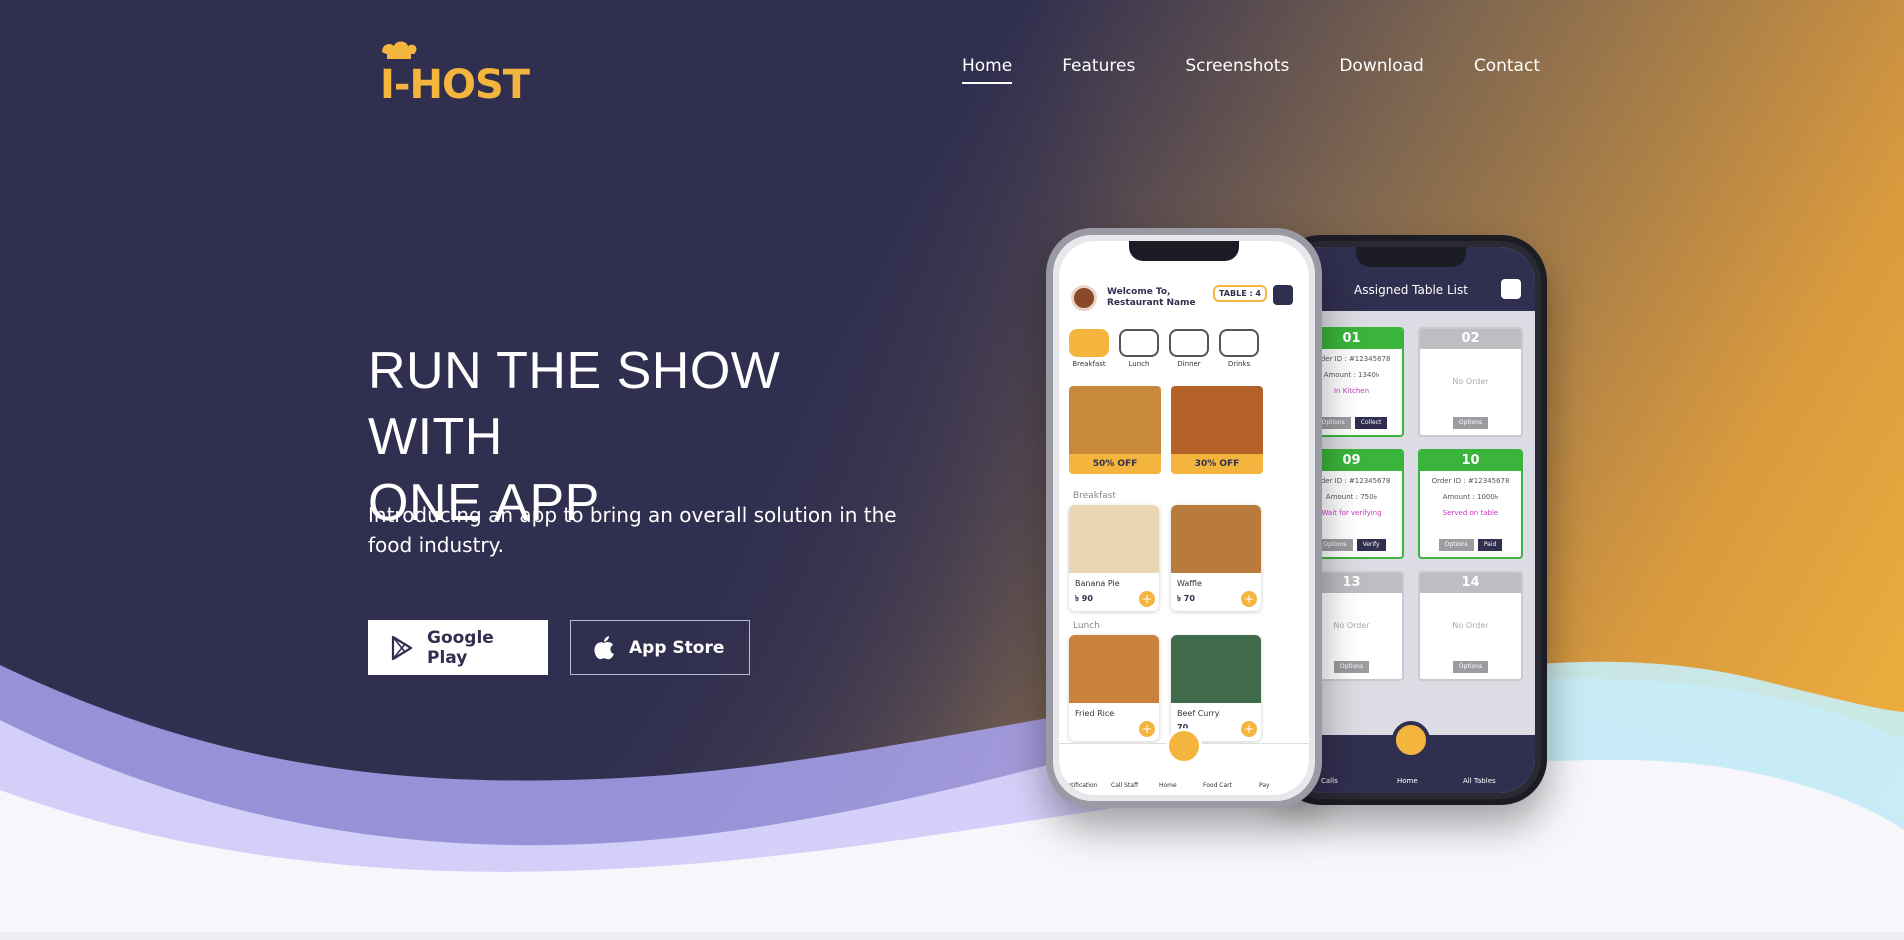 Image resolution: width=1904 pixels, height=940 pixels. Describe the element at coordinates (1239, 348) in the screenshot. I see `category-drinks: Drinks` at that location.